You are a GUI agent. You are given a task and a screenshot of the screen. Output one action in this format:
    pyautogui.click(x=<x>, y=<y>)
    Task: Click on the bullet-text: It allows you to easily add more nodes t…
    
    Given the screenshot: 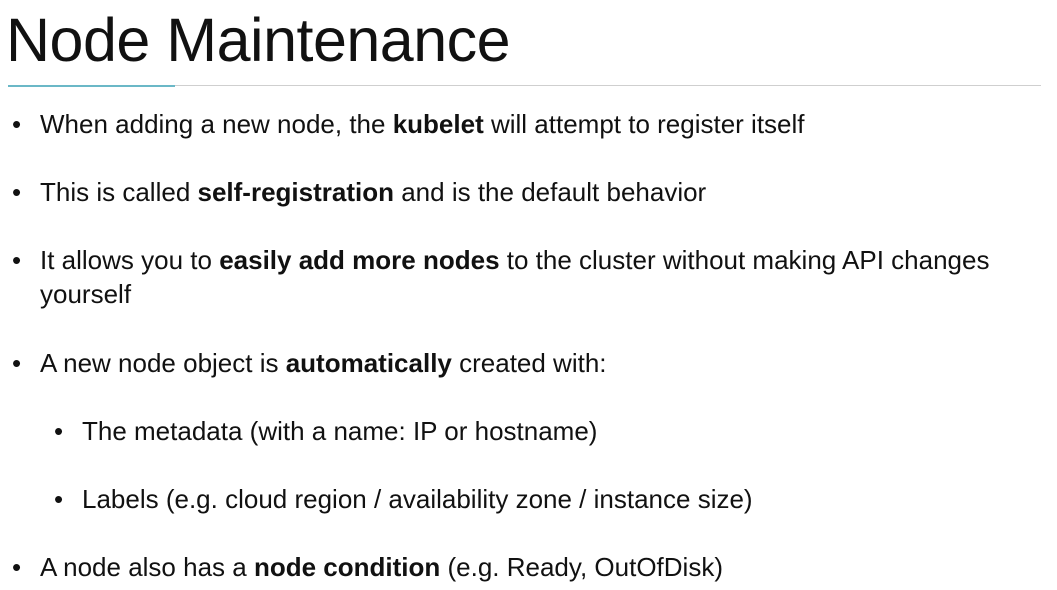 What is the action you would take?
    pyautogui.click(x=515, y=277)
    